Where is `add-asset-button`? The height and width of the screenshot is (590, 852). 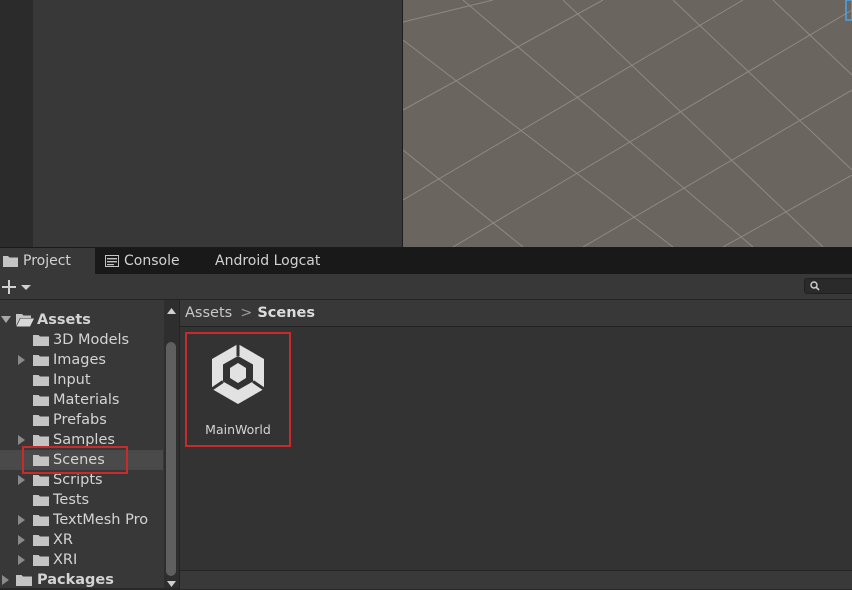
add-asset-button is located at coordinates (18, 287).